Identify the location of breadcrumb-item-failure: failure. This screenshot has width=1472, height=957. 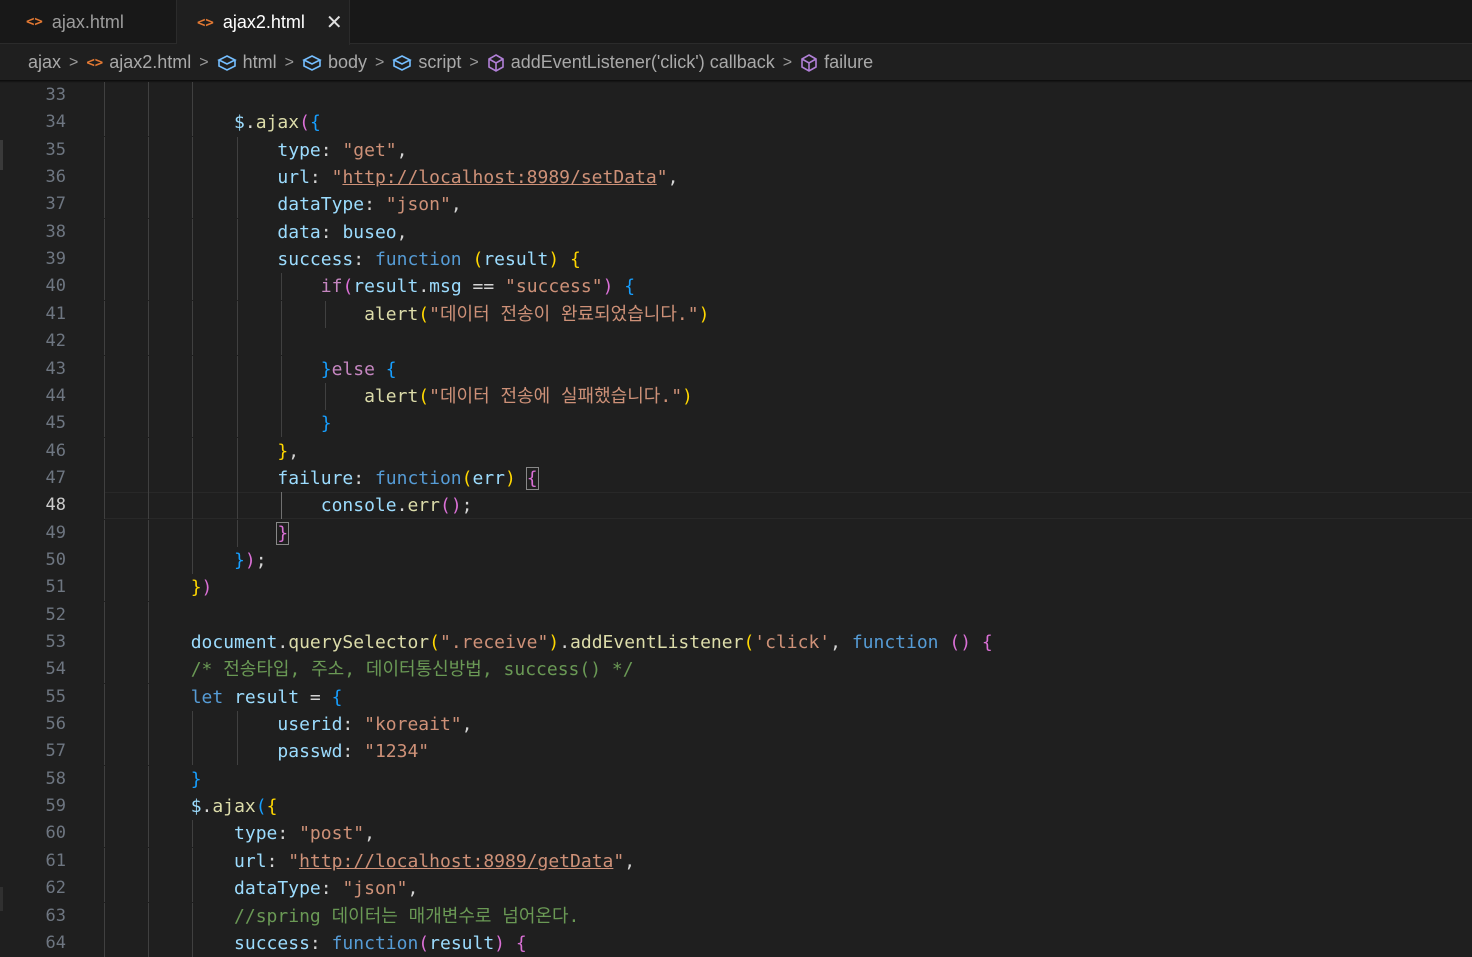
(836, 62).